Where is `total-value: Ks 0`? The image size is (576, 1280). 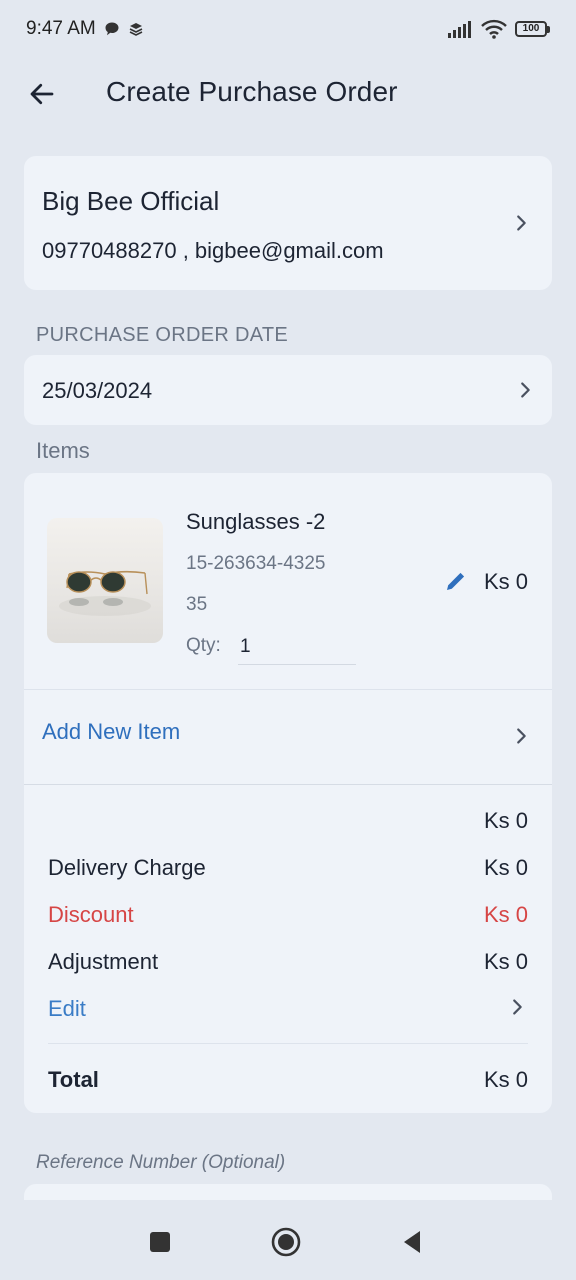
total-value: Ks 0 is located at coordinates (505, 1079).